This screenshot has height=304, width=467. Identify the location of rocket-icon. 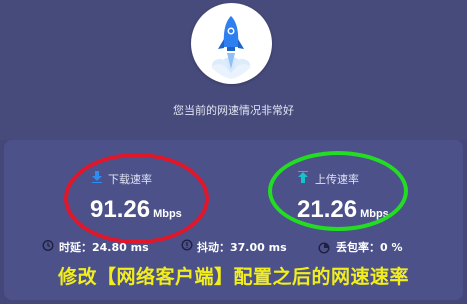
(231, 47).